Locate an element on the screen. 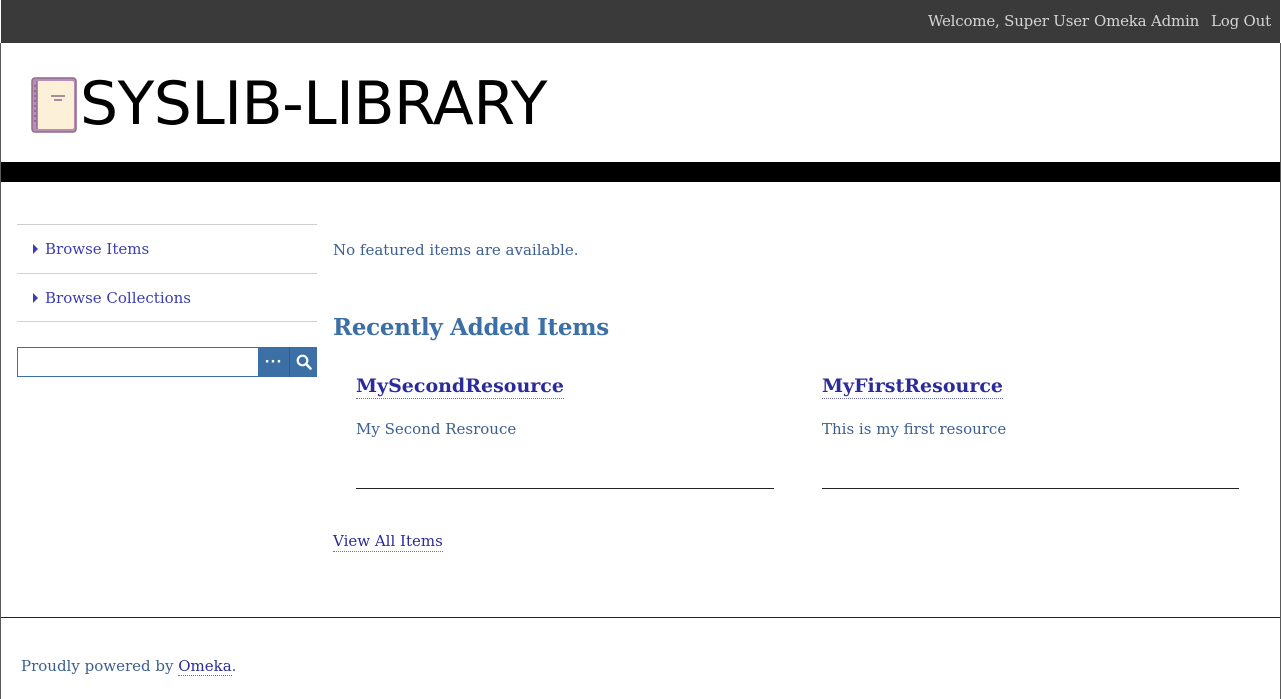 The image size is (1281, 699). footer-prefix: Proudly powered by is located at coordinates (100, 666).